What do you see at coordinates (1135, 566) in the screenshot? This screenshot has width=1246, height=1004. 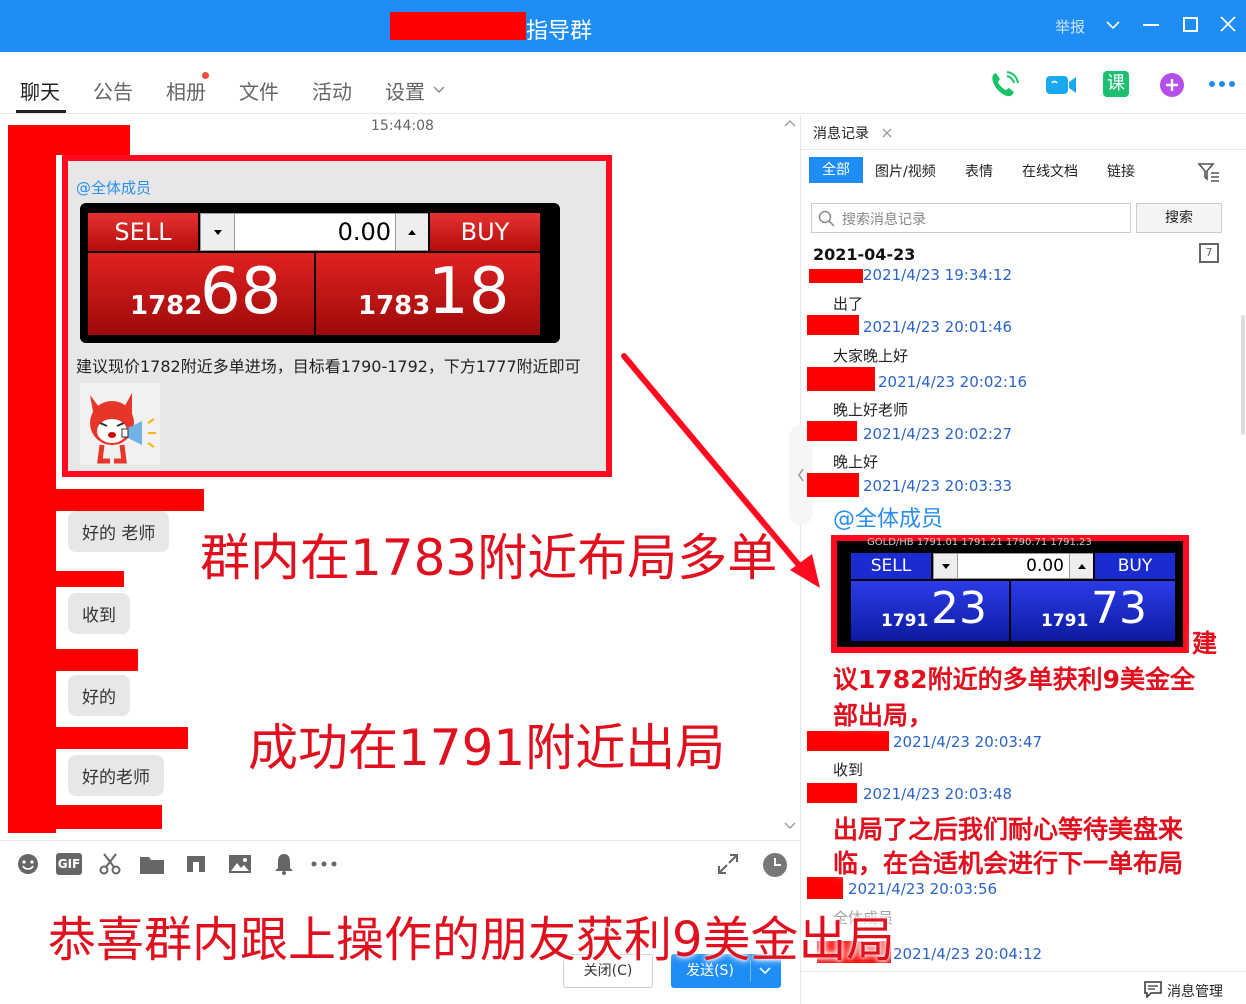 I see `side-buy-button: BUY` at bounding box center [1135, 566].